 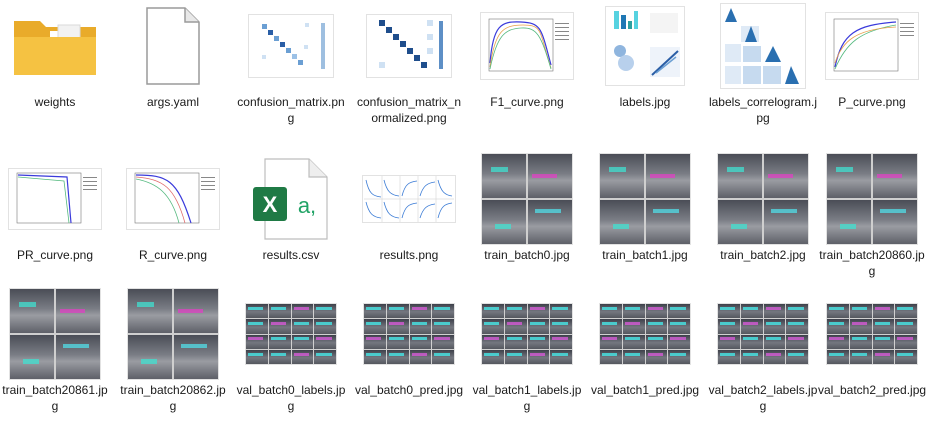 I want to click on file-tile-train-batch0: train_batch0.jpg, so click(x=527, y=224).